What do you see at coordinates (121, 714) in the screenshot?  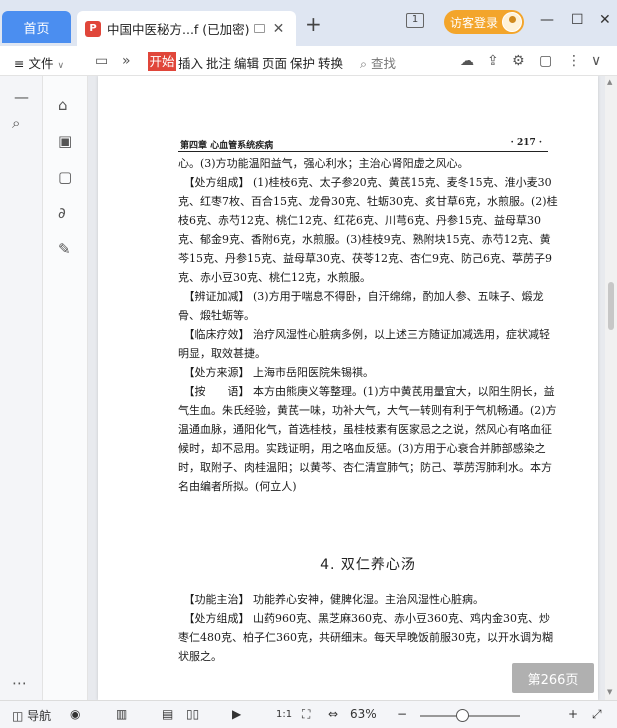 I see `single-page-icon: ▥` at bounding box center [121, 714].